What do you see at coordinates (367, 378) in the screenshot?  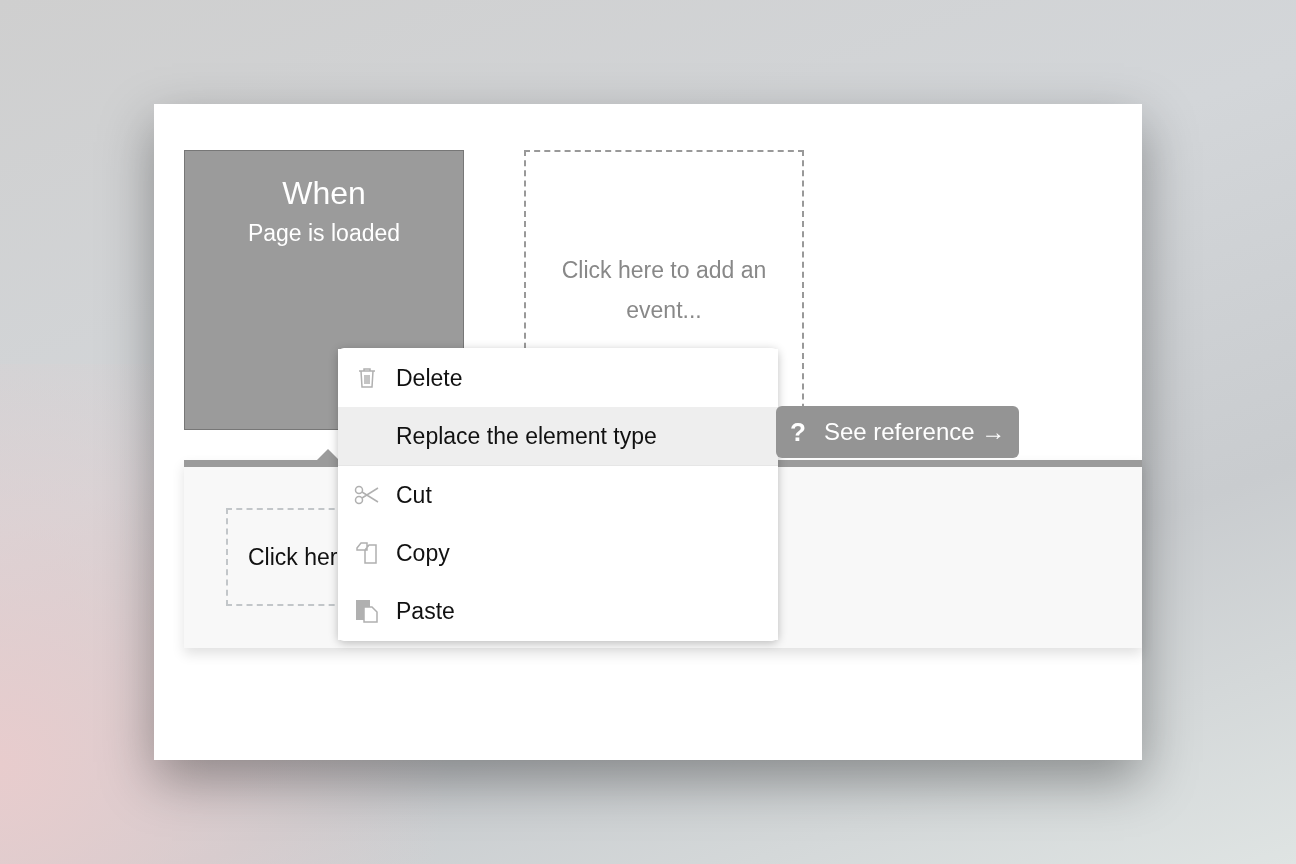 I see `trash-icon` at bounding box center [367, 378].